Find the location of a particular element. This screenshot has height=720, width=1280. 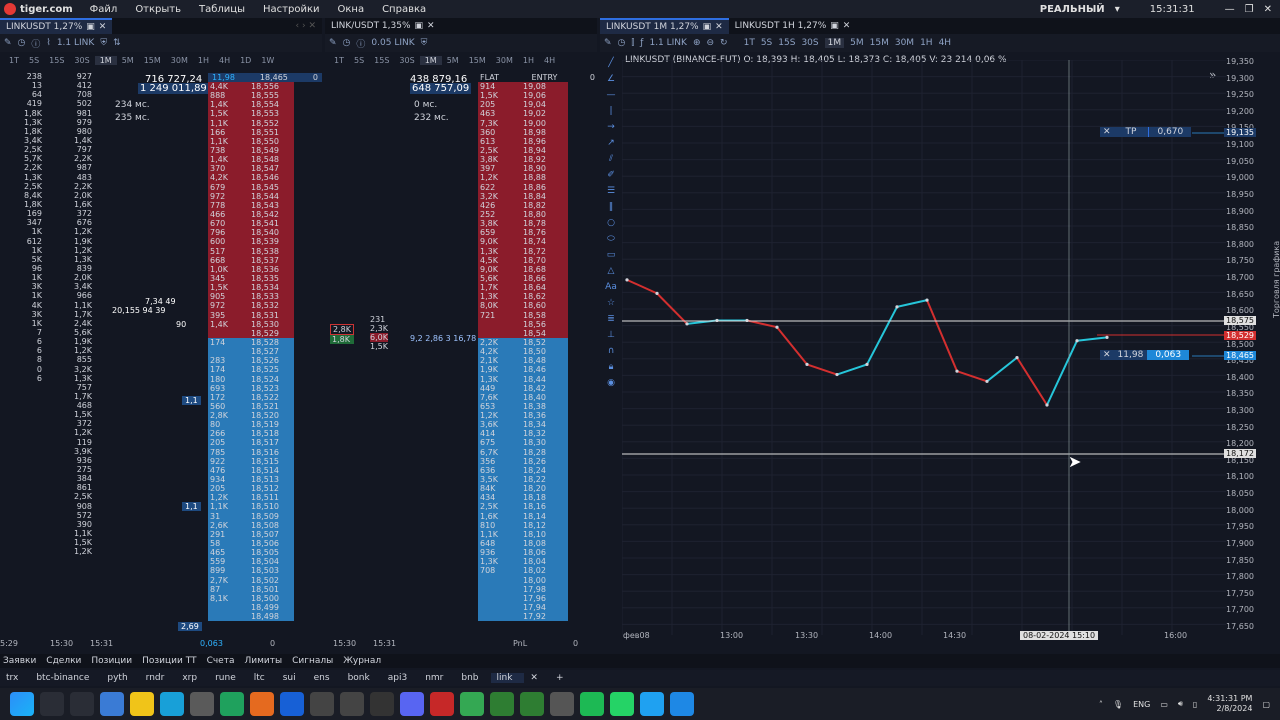

vline-tool-icon: | is located at coordinates (610, 111).